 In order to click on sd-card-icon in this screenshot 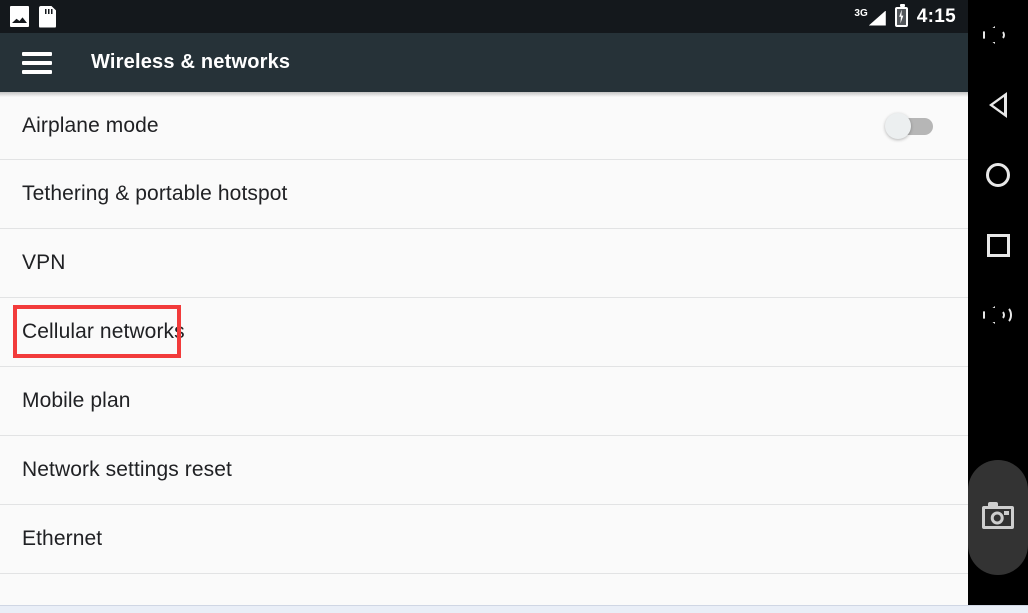, I will do `click(47, 16)`.